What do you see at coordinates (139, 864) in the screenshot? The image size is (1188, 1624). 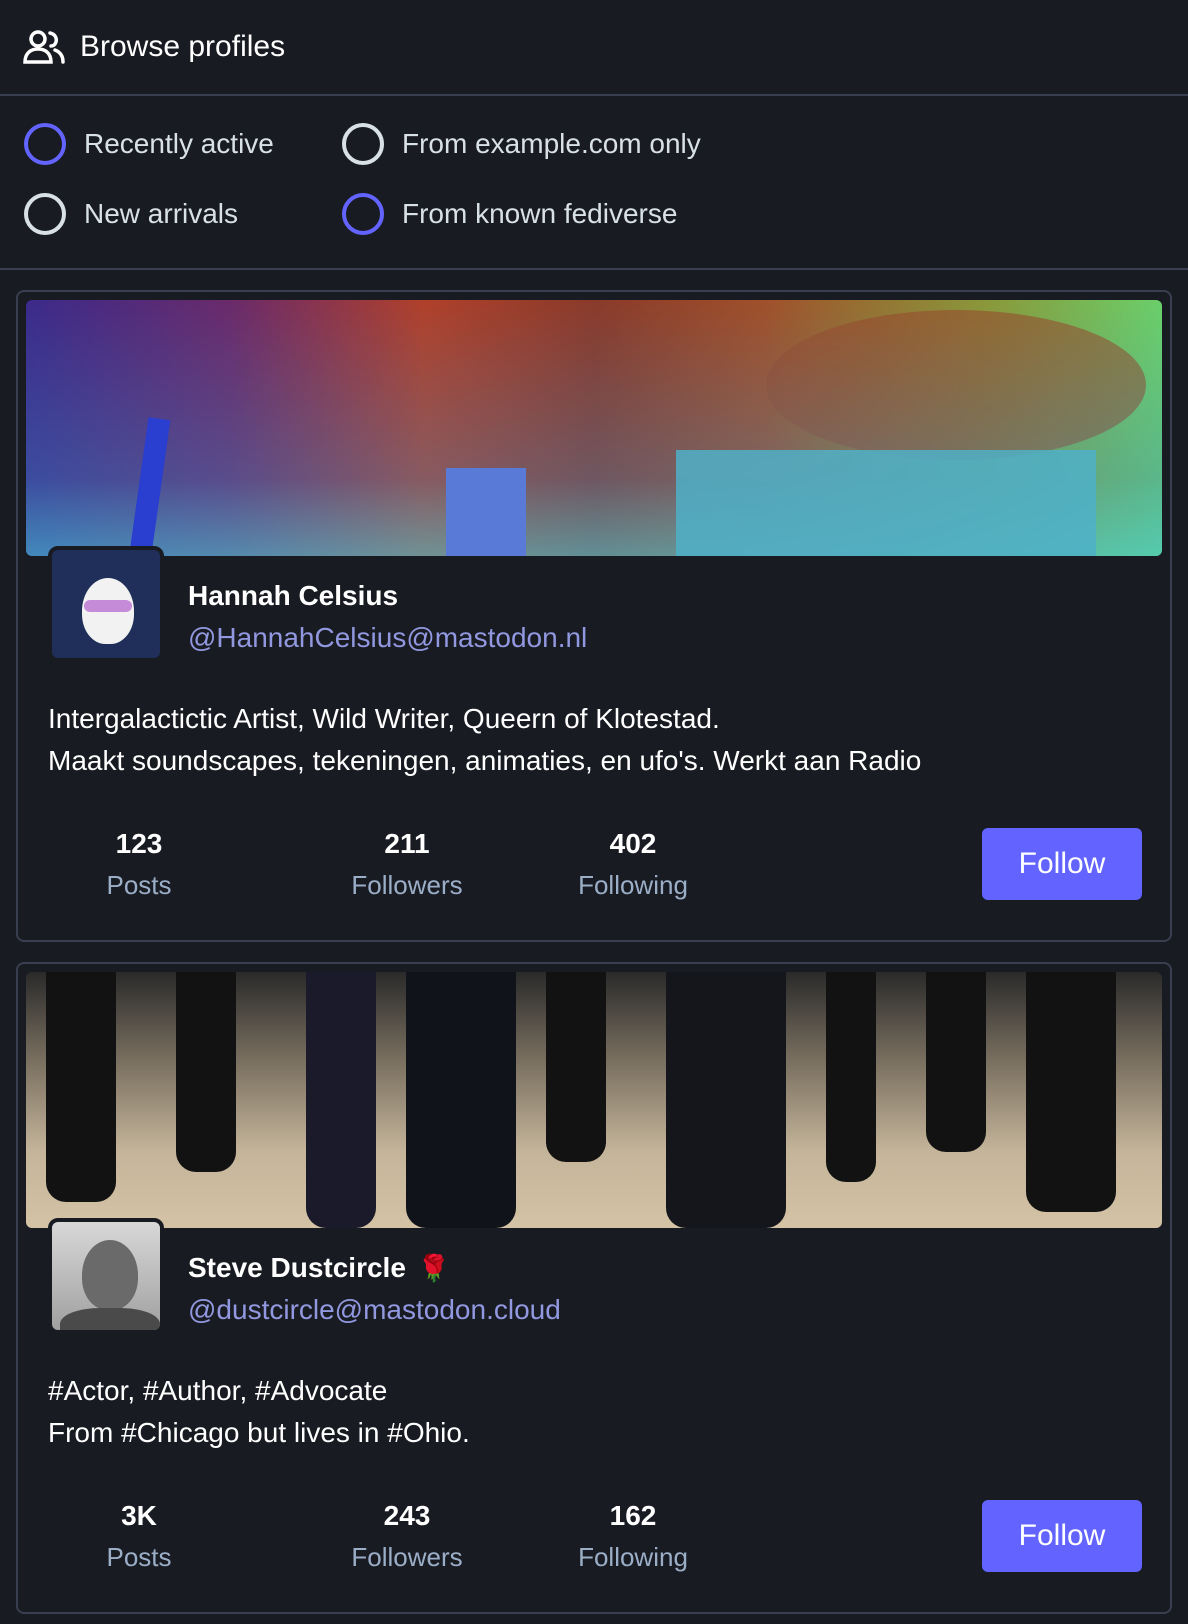 I see `stat-posts: 123 Posts` at bounding box center [139, 864].